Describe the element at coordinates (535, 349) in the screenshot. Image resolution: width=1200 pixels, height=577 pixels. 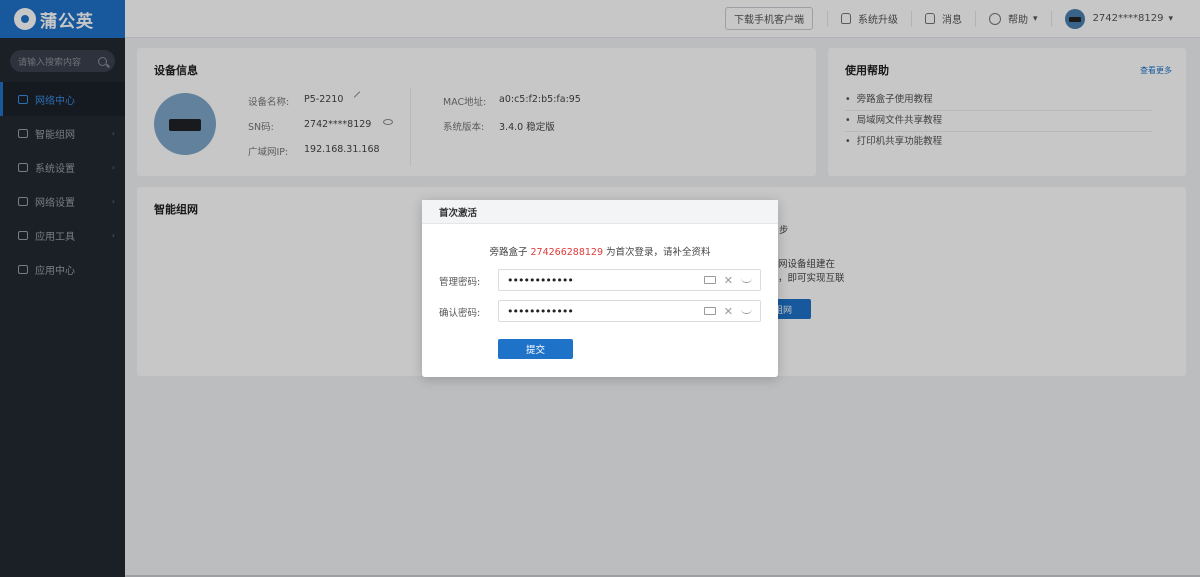
I see `submit-button: 提交` at that location.